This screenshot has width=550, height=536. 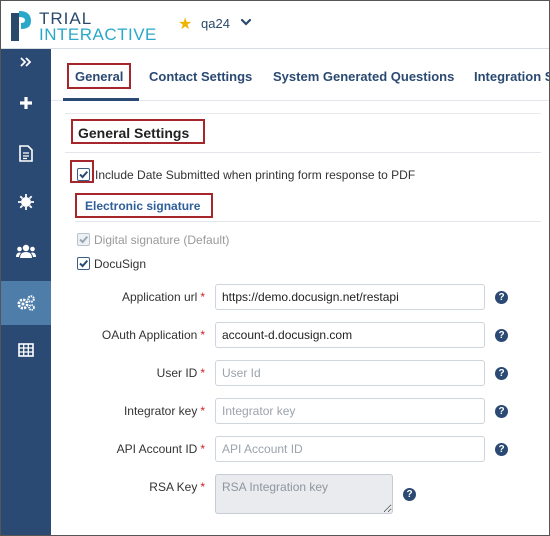 What do you see at coordinates (98, 34) in the screenshot?
I see `logo-text-line2: INTERACTIVE` at bounding box center [98, 34].